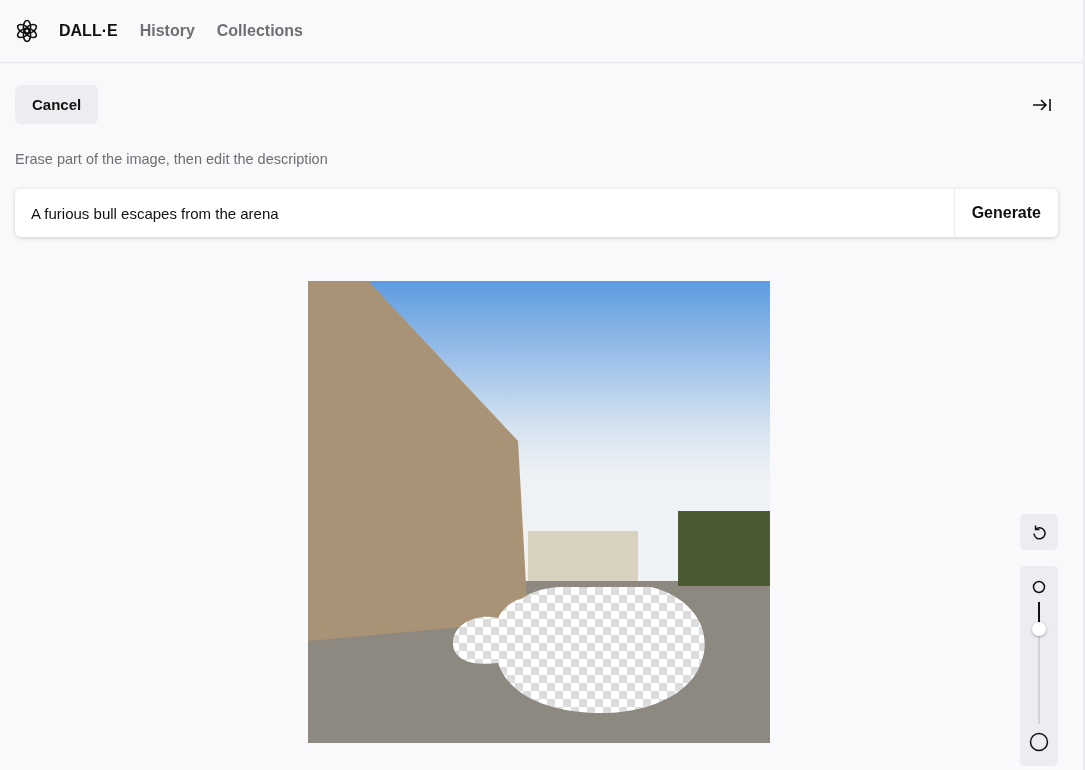 This screenshot has height=770, width=1085. I want to click on brand-link: DALL·E, so click(88, 31).